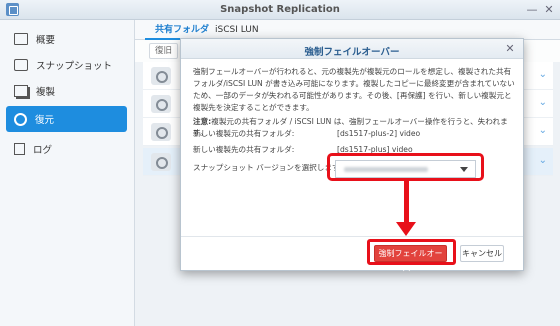  What do you see at coordinates (405, 167) in the screenshot?
I see `annotation-highlight-select` at bounding box center [405, 167].